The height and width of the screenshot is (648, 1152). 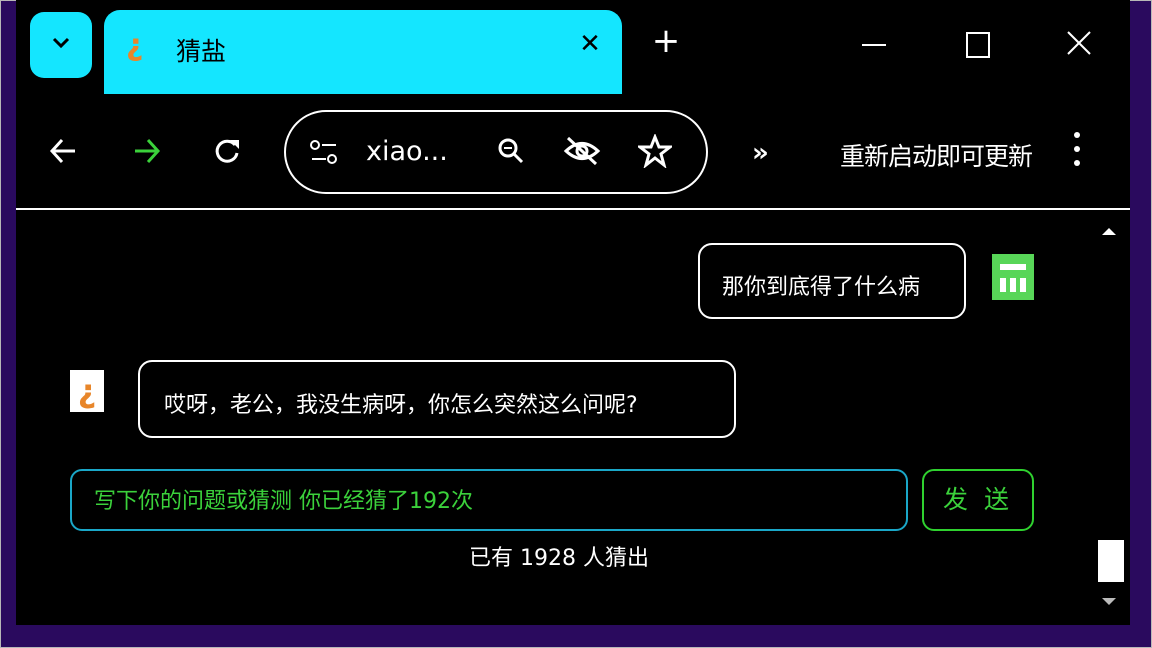 I want to click on eye-off-icon, so click(x=582, y=151).